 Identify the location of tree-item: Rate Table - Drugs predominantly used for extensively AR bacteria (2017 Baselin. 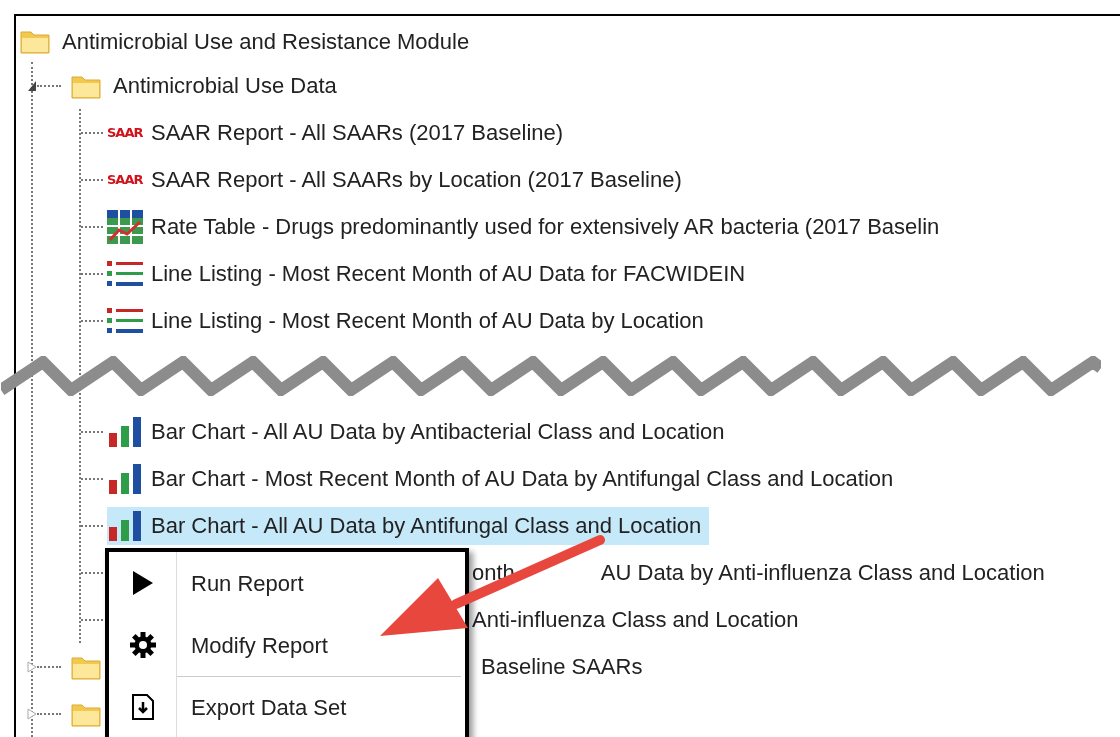
(527, 226).